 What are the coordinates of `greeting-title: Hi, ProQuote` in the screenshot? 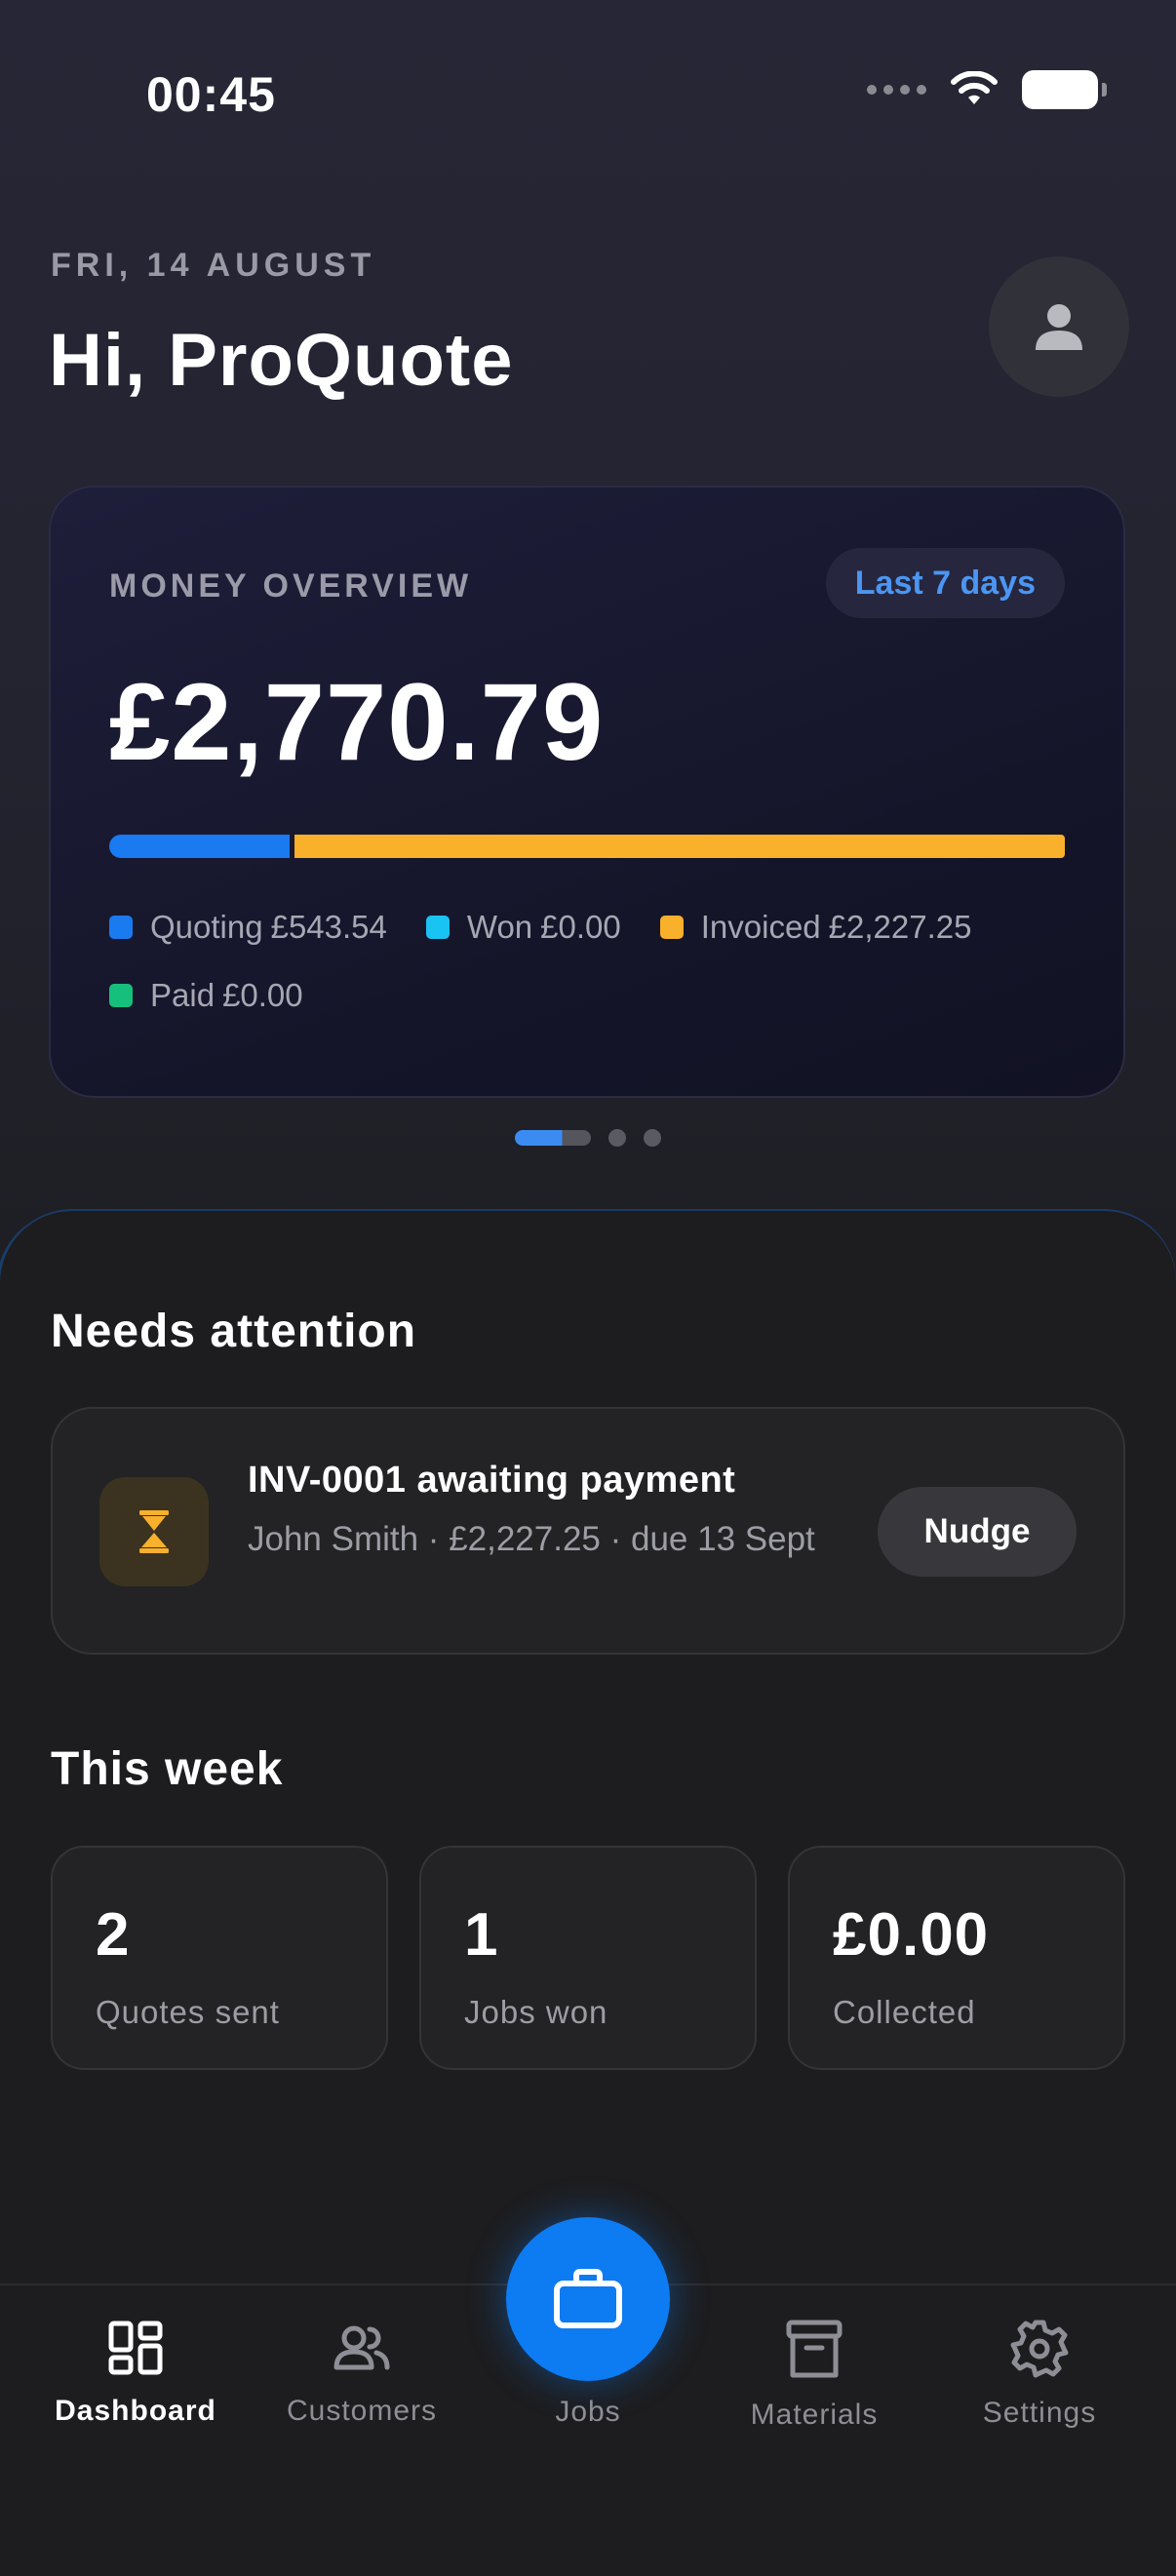 It's located at (281, 360).